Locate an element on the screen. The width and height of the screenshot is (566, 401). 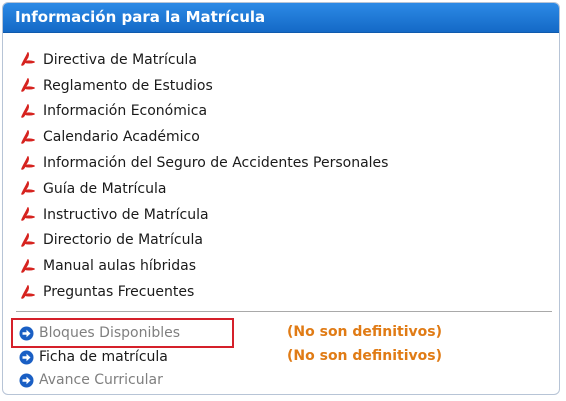
document-link: Preguntas Frecuentes is located at coordinates (203, 292).